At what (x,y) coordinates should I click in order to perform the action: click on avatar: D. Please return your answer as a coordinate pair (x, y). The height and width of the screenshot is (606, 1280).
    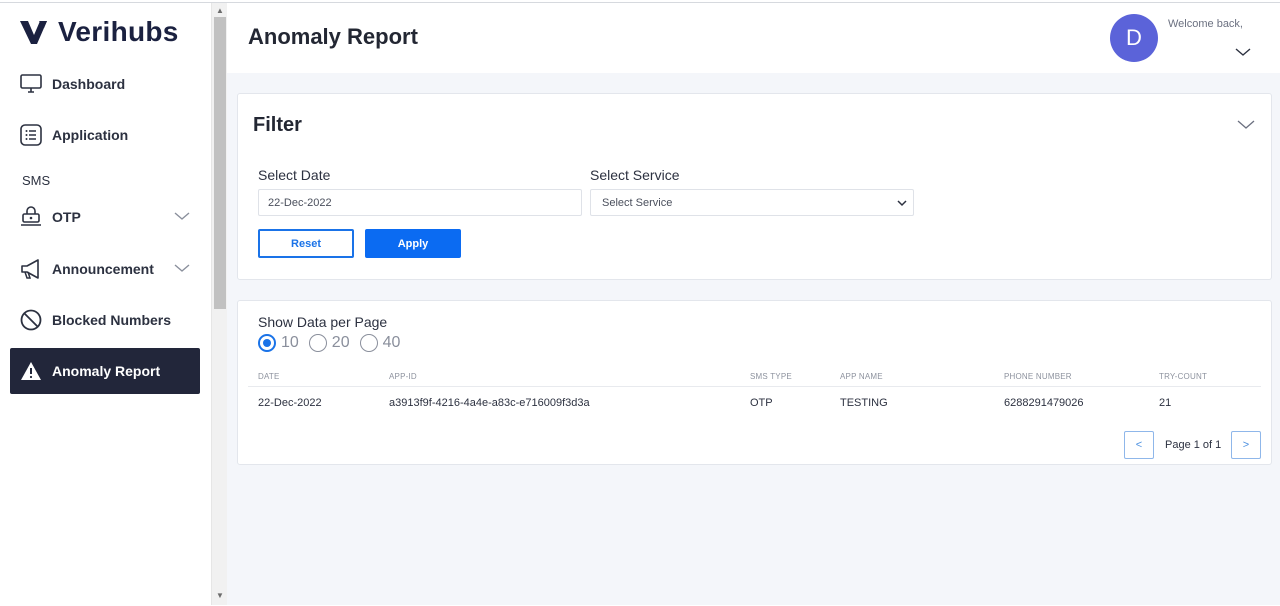
    Looking at the image, I should click on (1134, 38).